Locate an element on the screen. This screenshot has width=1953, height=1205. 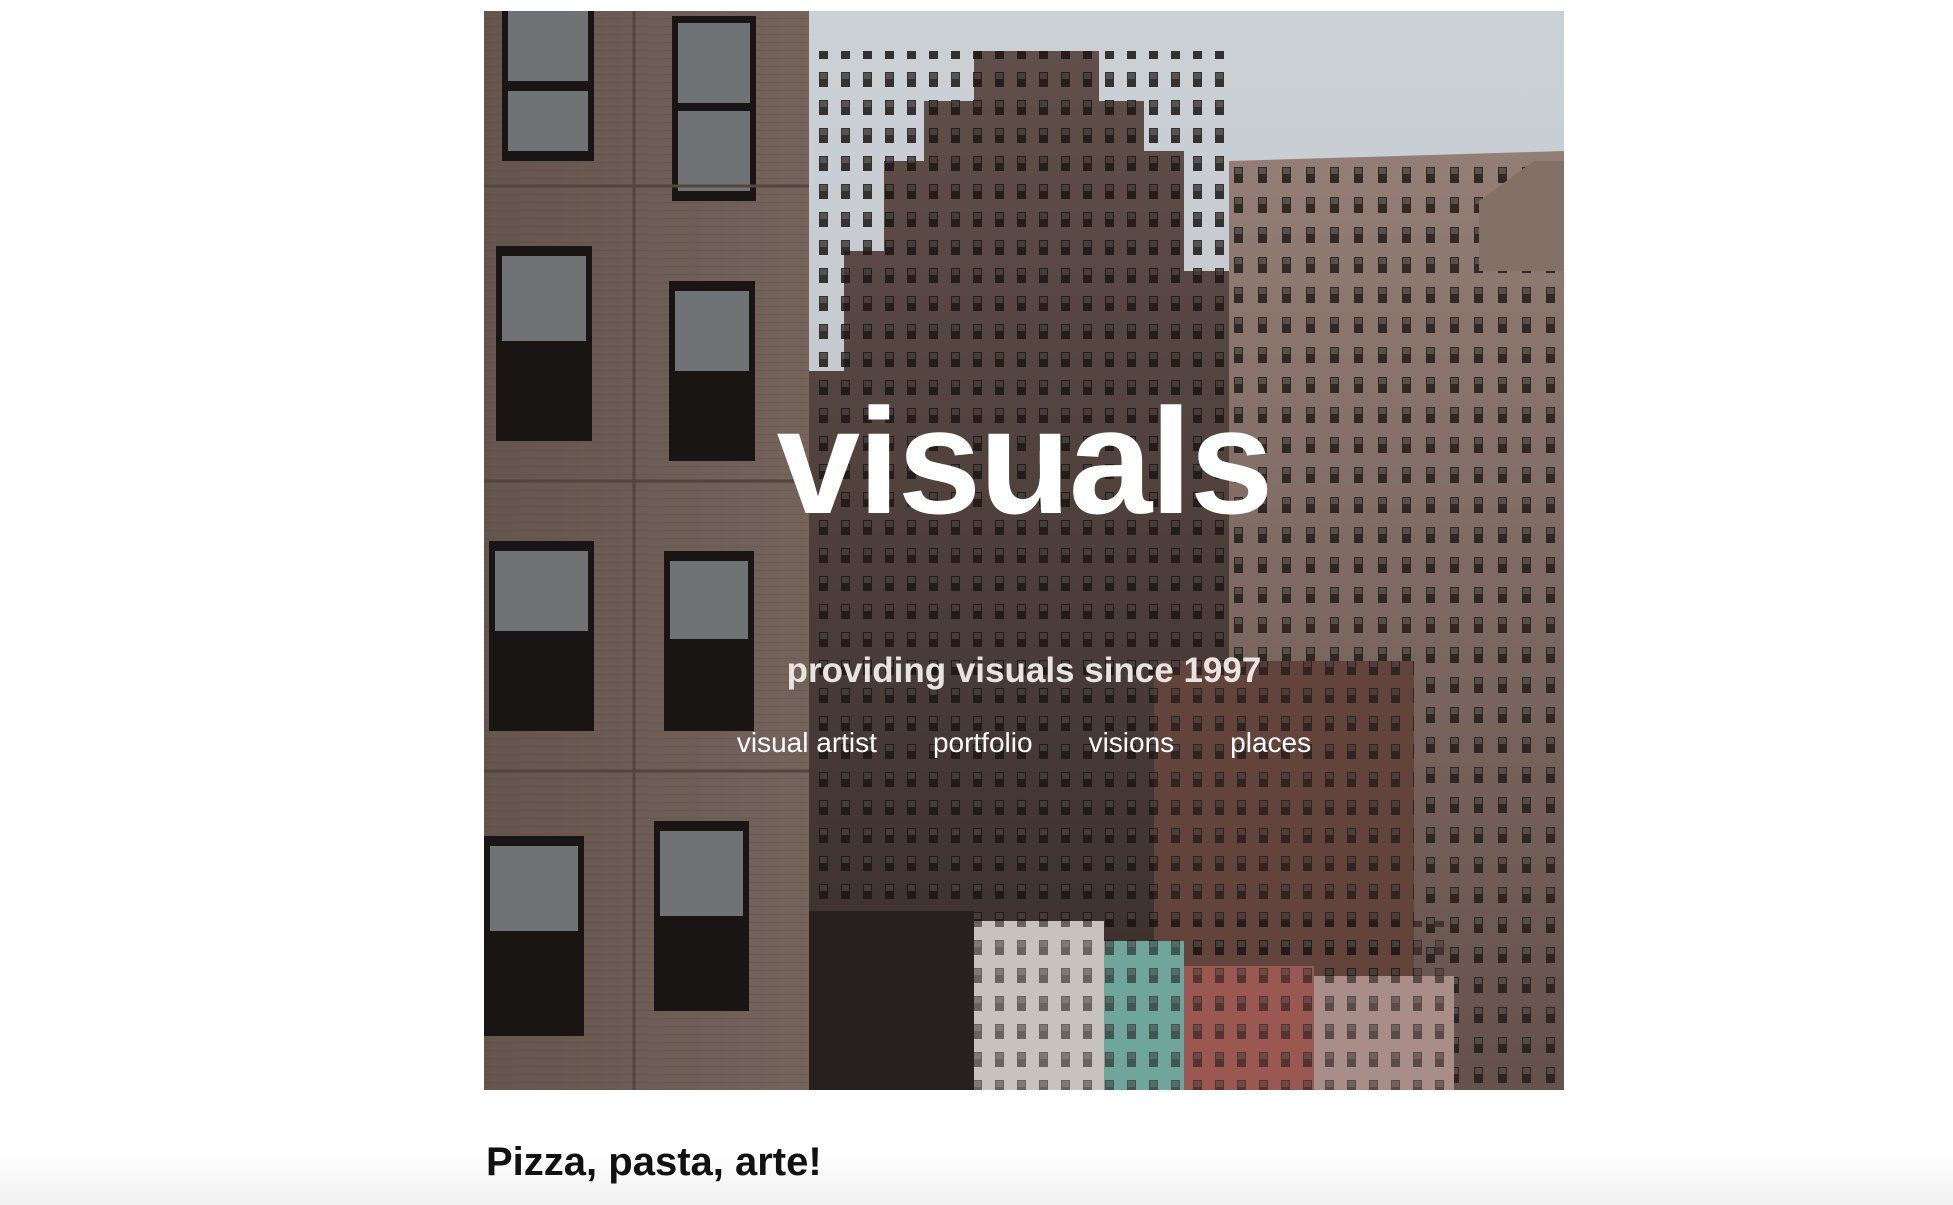
section-heading: Pizza, pasta, arte! is located at coordinates (654, 1162).